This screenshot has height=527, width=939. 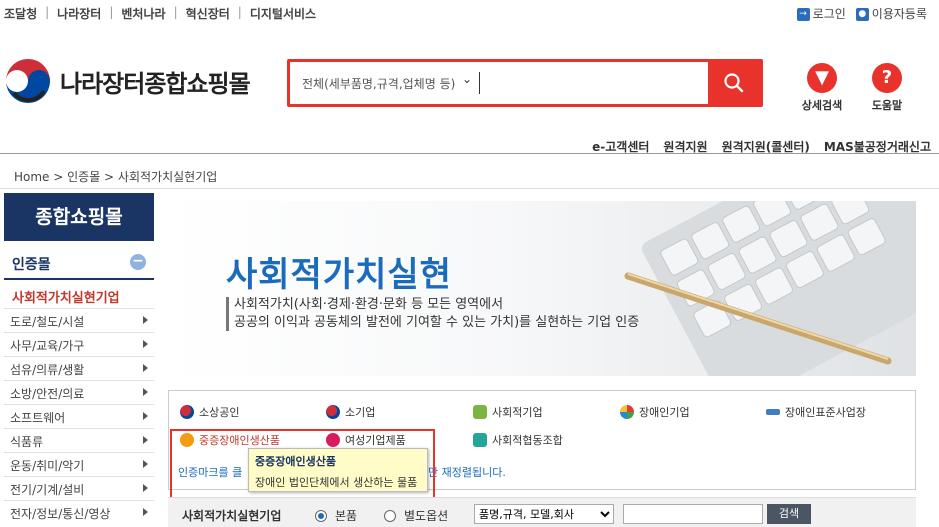 I want to click on search-filter-bar: 사회적가치실현기업 본품 별도옵션 품명,규격, 모델,회사 검색, so click(x=542, y=512).